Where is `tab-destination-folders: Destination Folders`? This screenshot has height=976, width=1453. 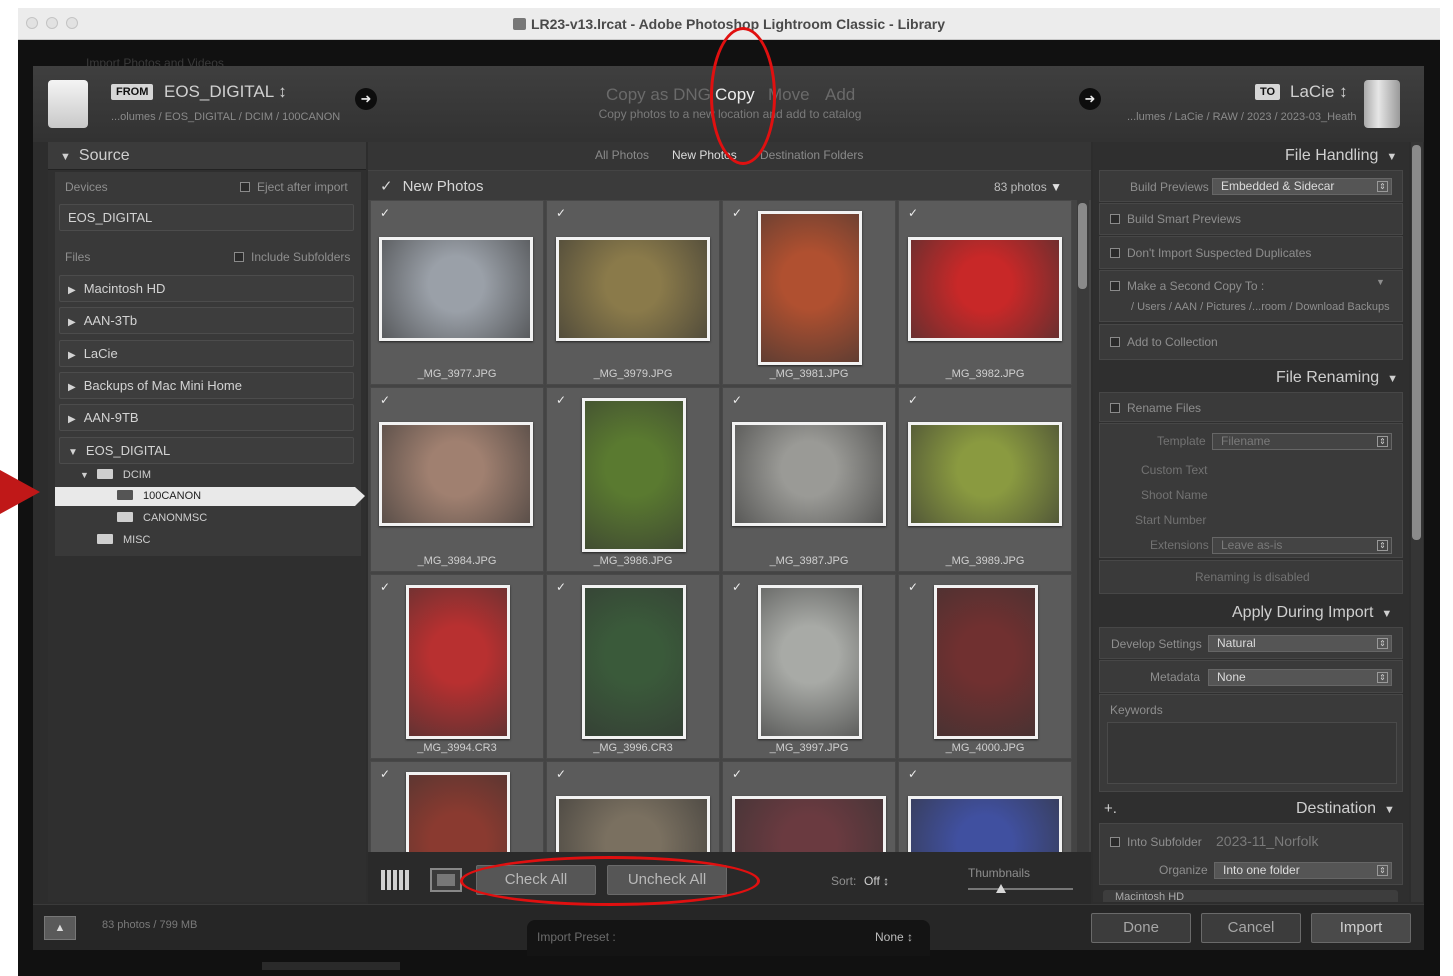 tab-destination-folders: Destination Folders is located at coordinates (811, 155).